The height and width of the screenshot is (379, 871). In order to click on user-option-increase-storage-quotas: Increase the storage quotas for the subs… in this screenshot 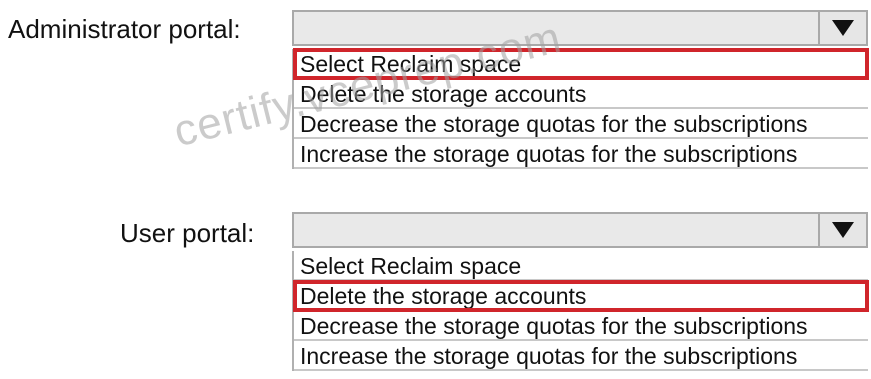, I will do `click(581, 356)`.